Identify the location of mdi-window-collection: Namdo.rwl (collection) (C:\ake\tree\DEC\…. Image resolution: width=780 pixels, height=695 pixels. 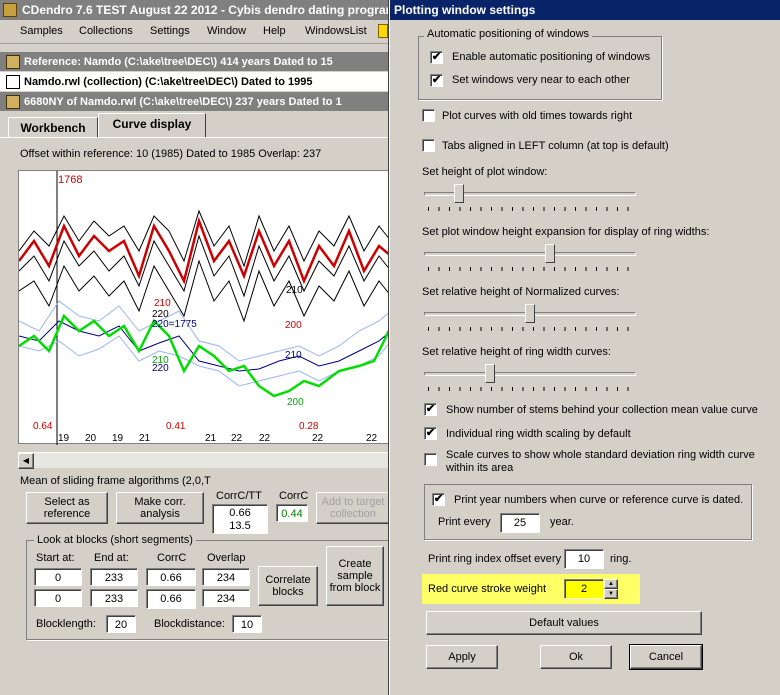
(195, 82).